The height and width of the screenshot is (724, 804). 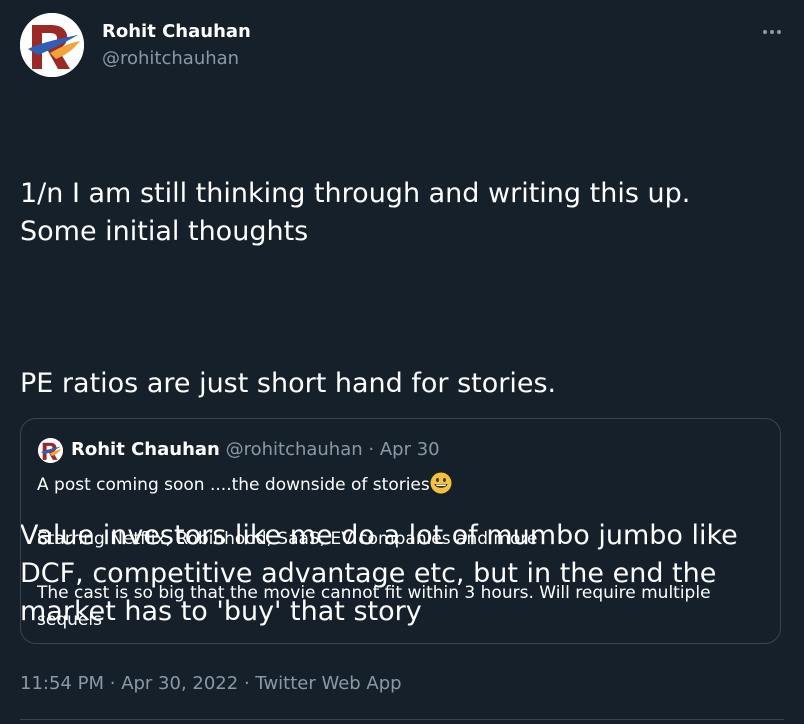 What do you see at coordinates (409, 449) in the screenshot?
I see `quoted-date: Apr 30` at bounding box center [409, 449].